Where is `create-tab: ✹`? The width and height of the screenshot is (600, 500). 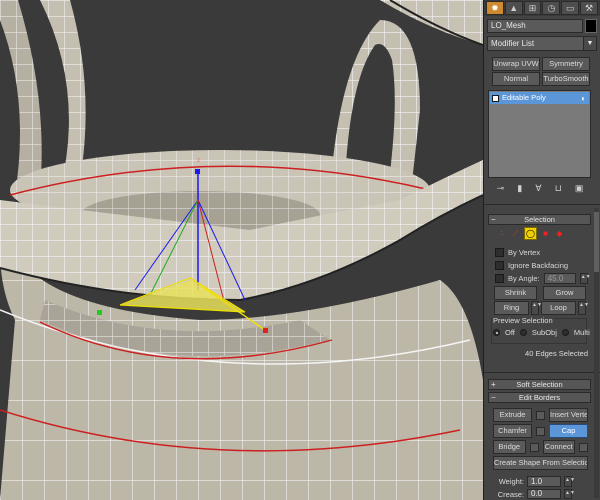
create-tab: ✹ is located at coordinates (495, 8).